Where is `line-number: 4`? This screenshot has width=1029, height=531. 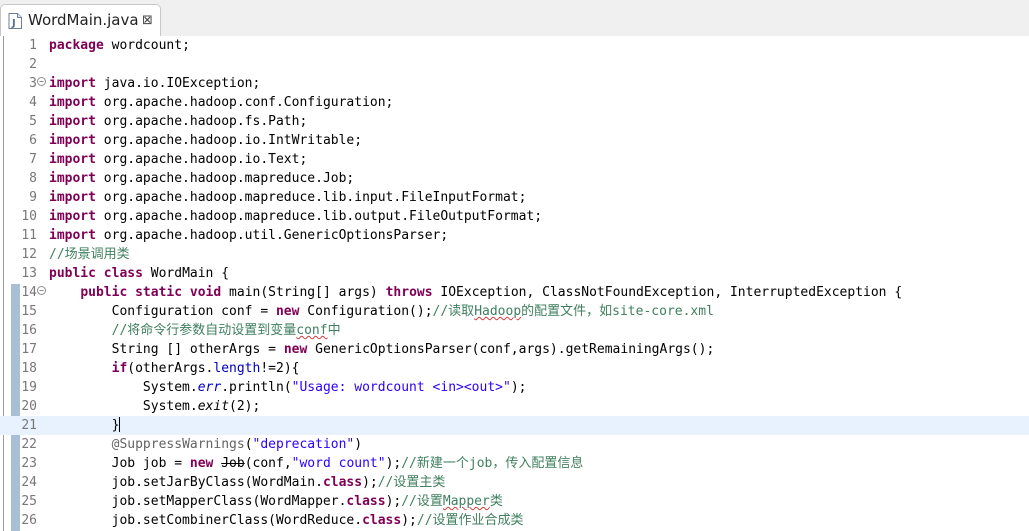 line-number: 4 is located at coordinates (33, 102).